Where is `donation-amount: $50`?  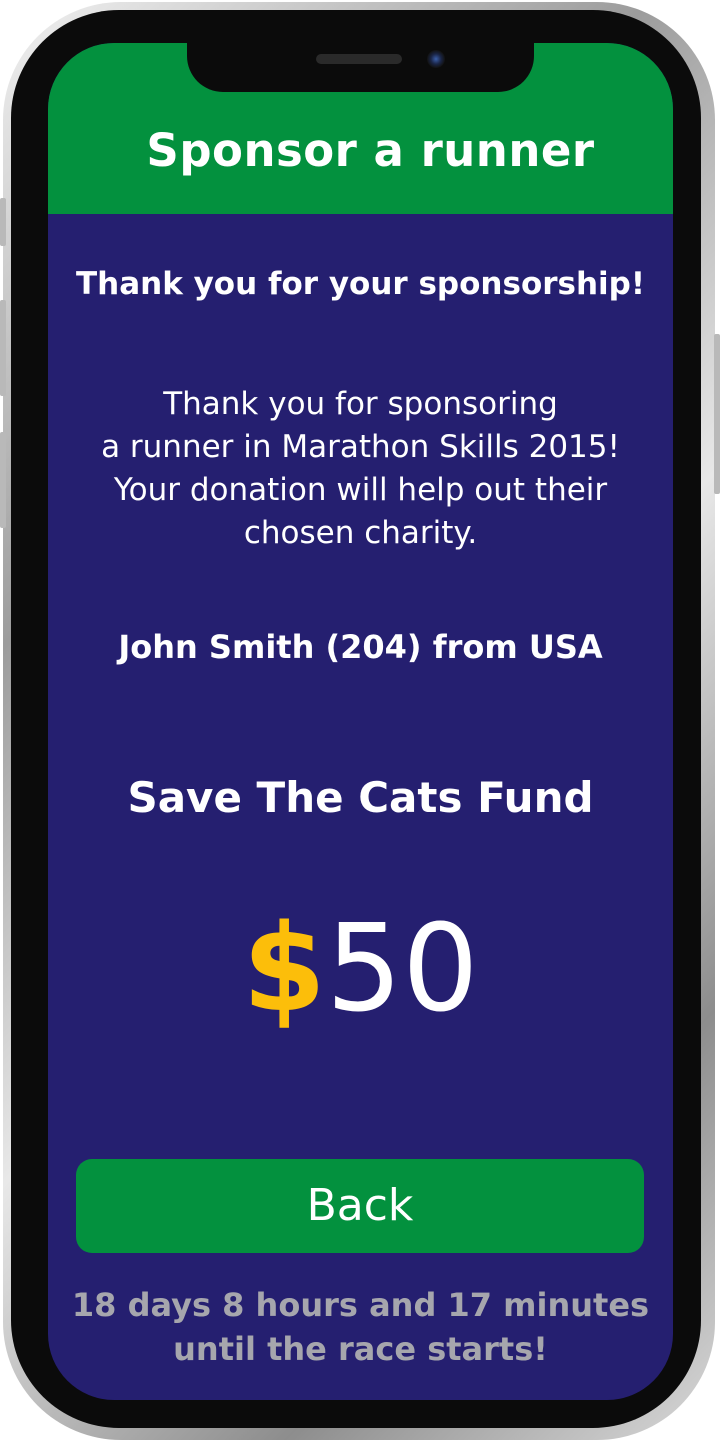 donation-amount: $50 is located at coordinates (360, 970).